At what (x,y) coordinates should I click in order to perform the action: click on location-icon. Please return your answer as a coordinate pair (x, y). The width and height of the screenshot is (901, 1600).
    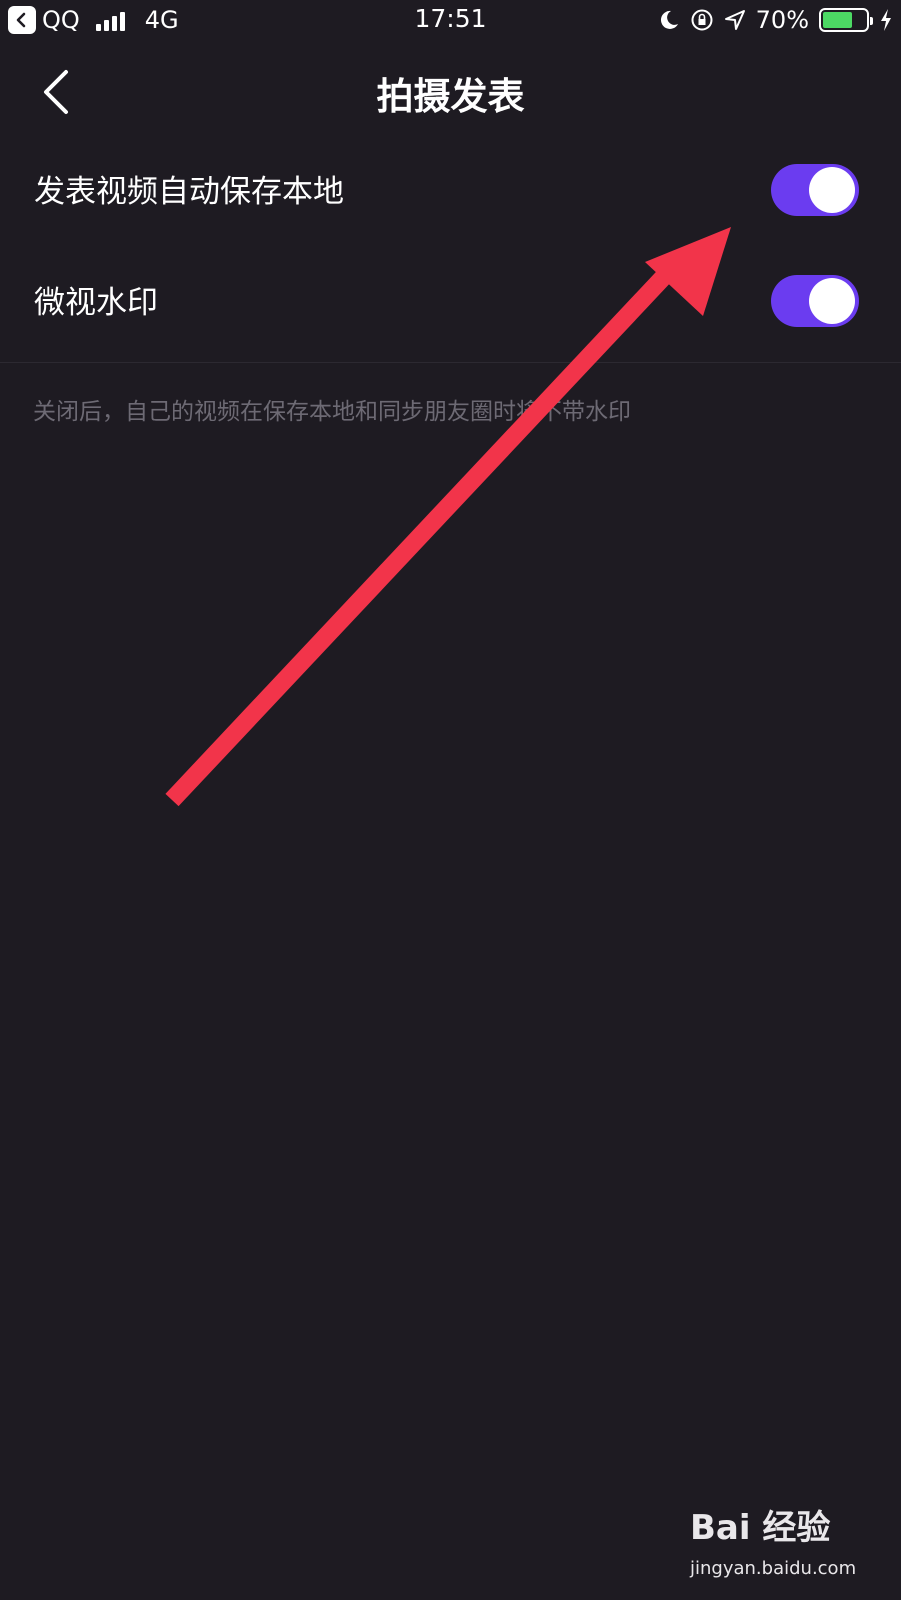
    Looking at the image, I should click on (734, 20).